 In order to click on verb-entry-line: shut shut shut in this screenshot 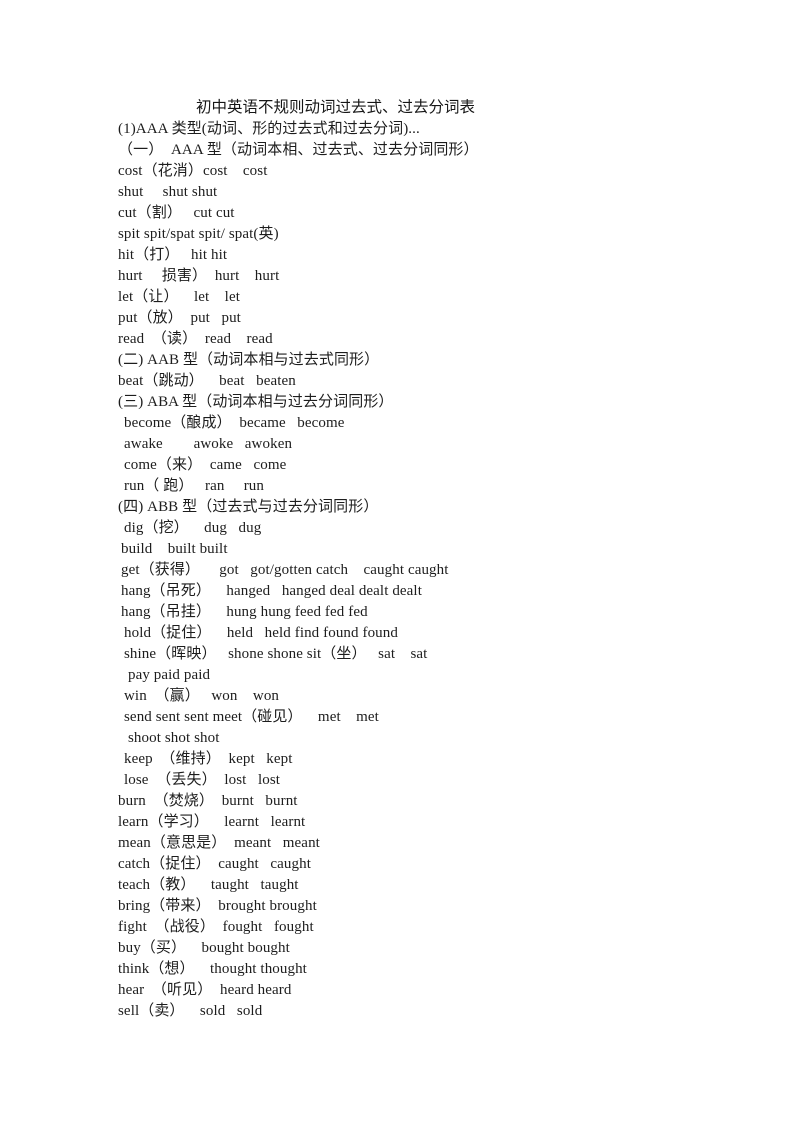, I will do `click(168, 192)`.